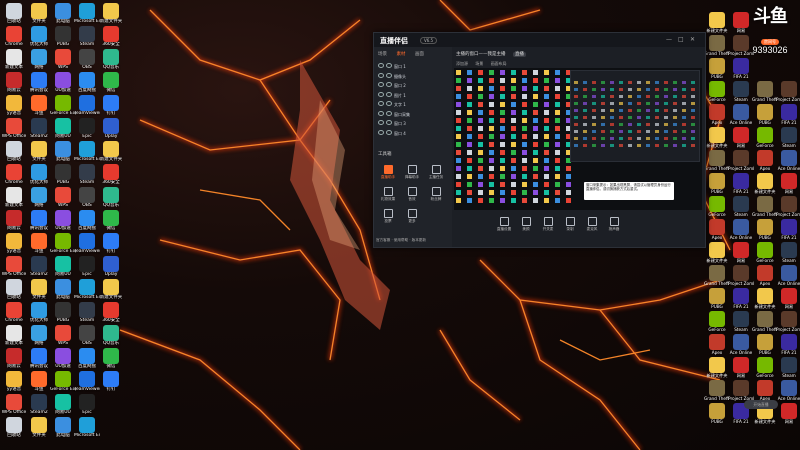  I want to click on desktop-icon: 腾讯会议, so click(39, 82).